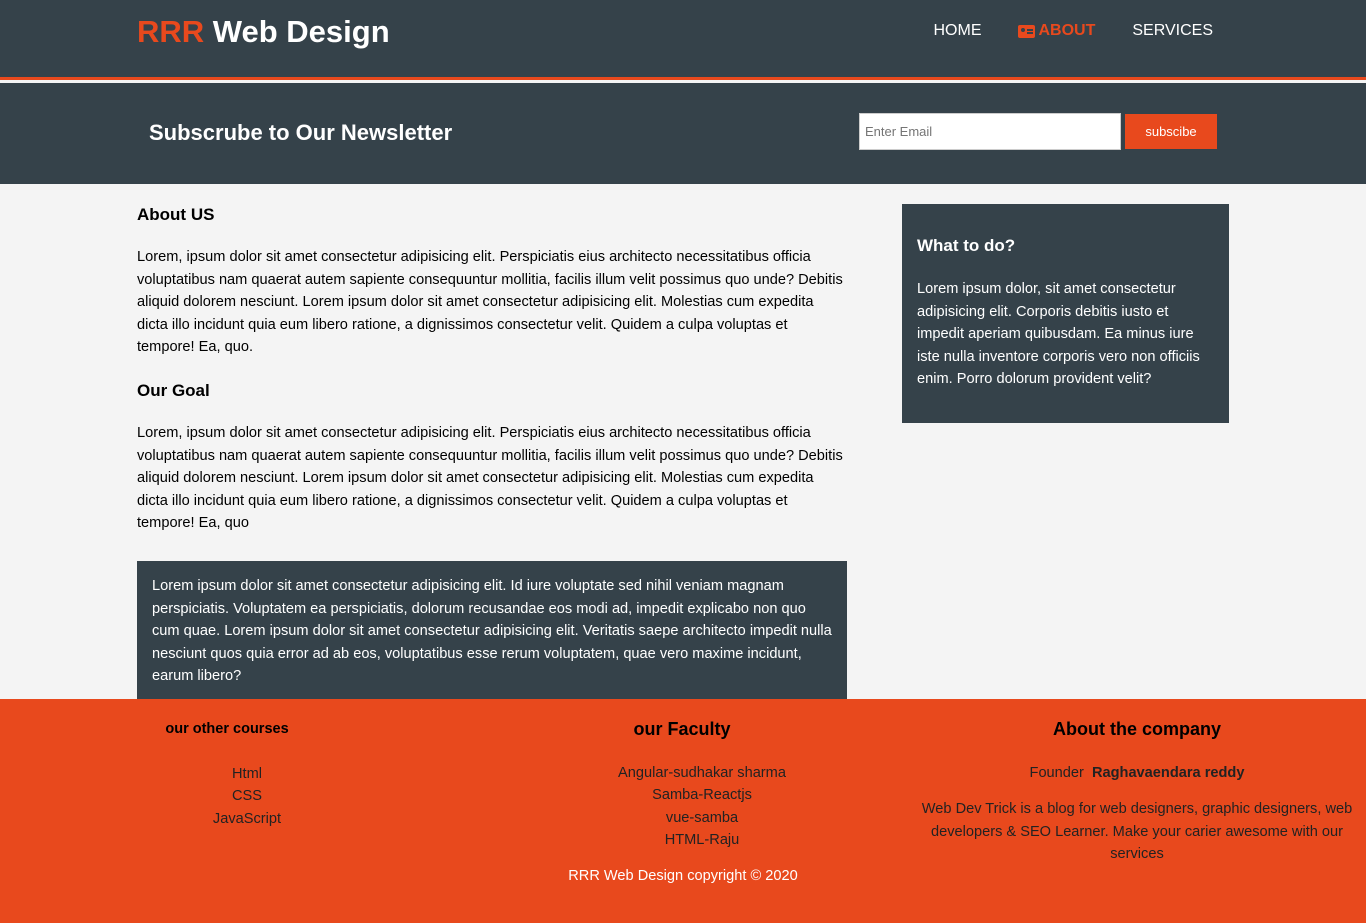 This screenshot has width=1366, height=923. I want to click on founder-name: Raghavaendara reddy, so click(1168, 773).